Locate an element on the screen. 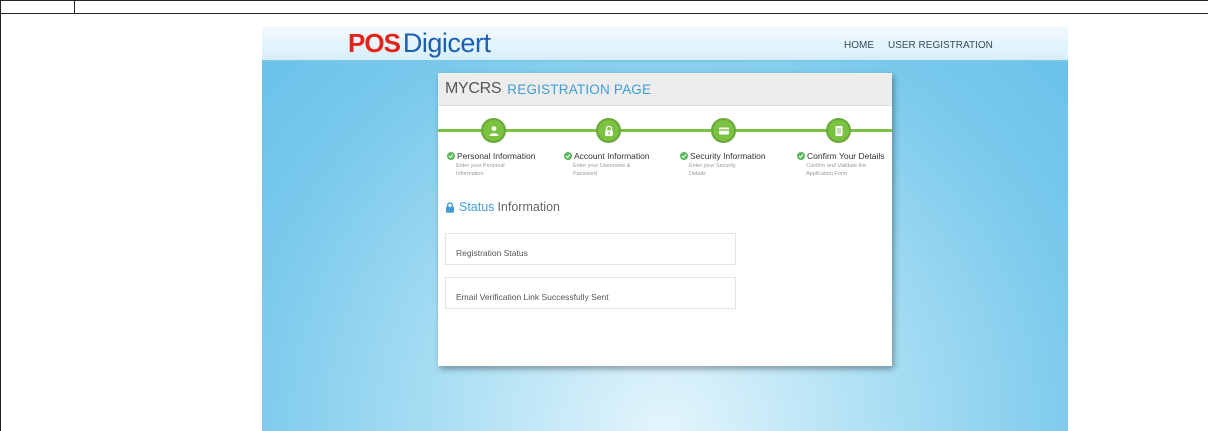  frame-border-top is located at coordinates (604, 0).